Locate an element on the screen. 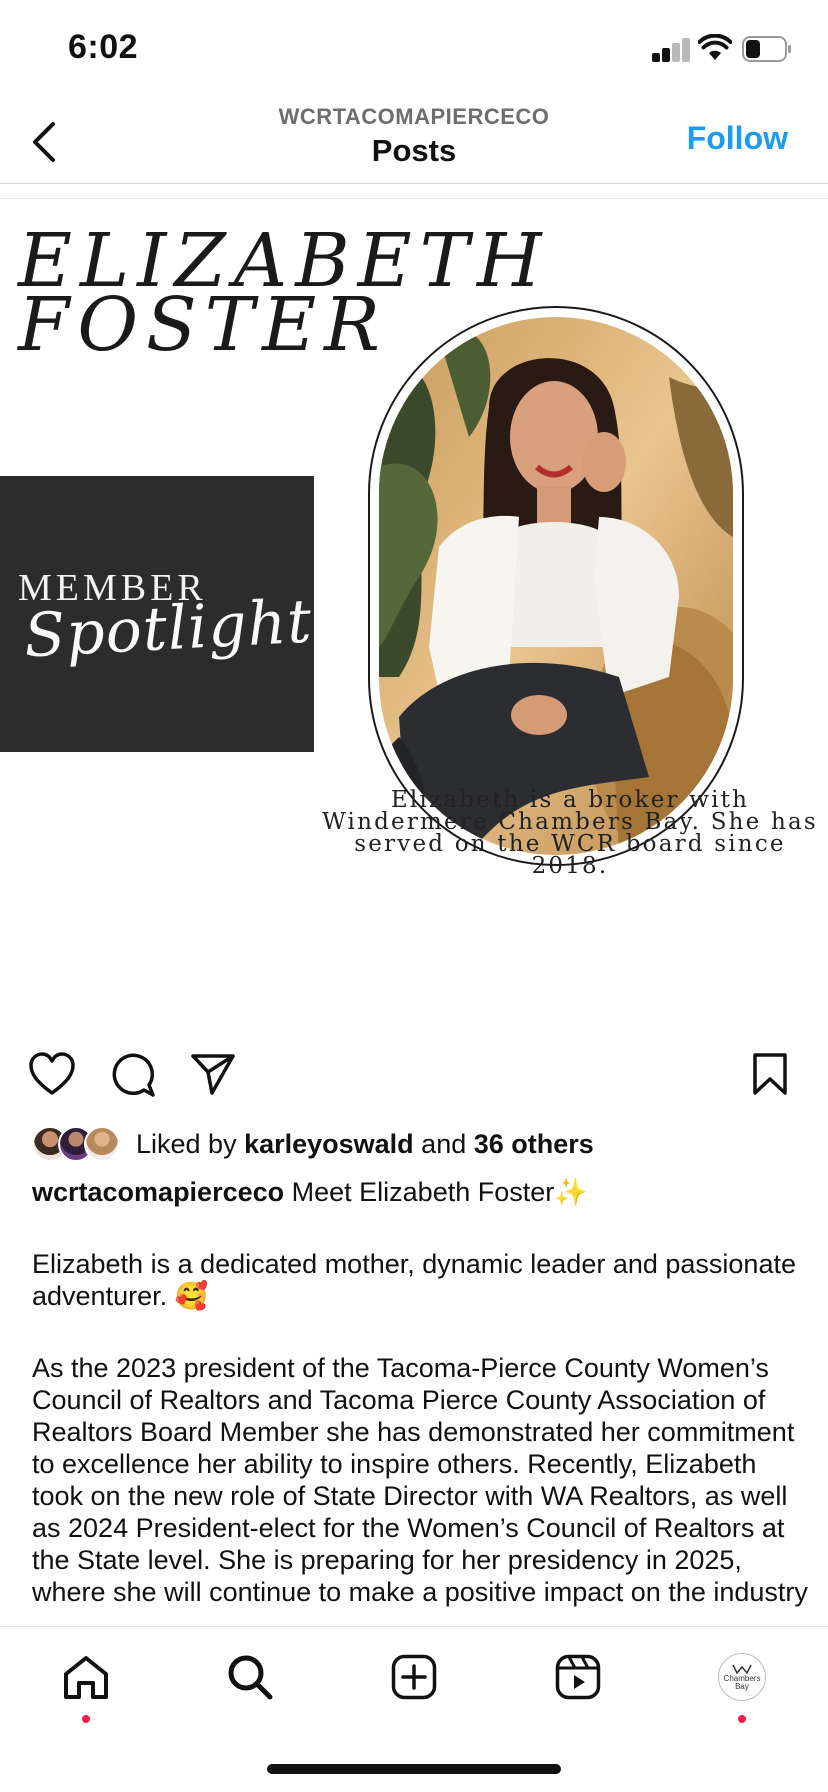 The height and width of the screenshot is (1792, 828). caption-username: wcrtacomapierceco is located at coordinates (158, 1192).